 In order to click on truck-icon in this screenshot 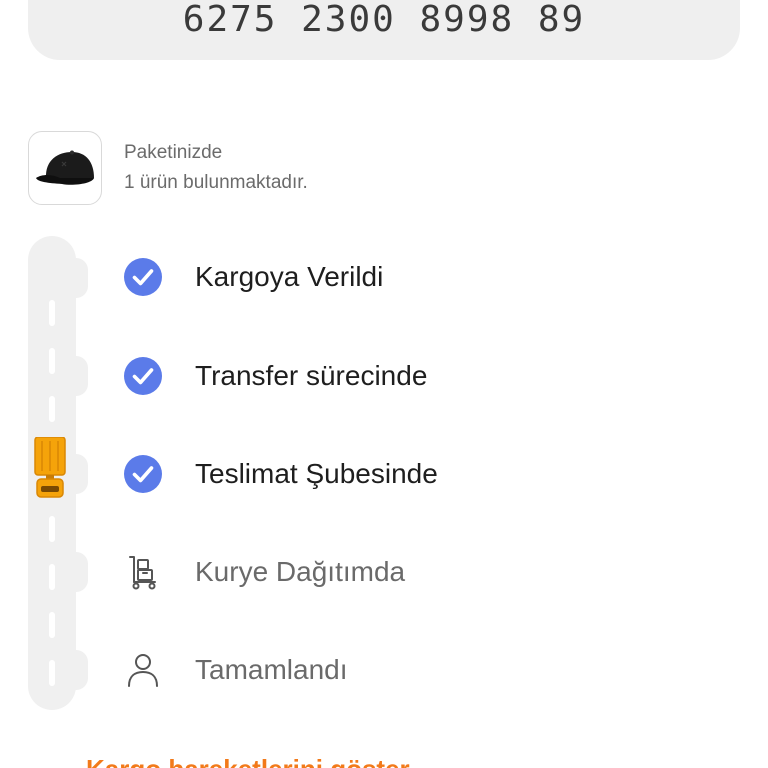, I will do `click(50, 470)`.